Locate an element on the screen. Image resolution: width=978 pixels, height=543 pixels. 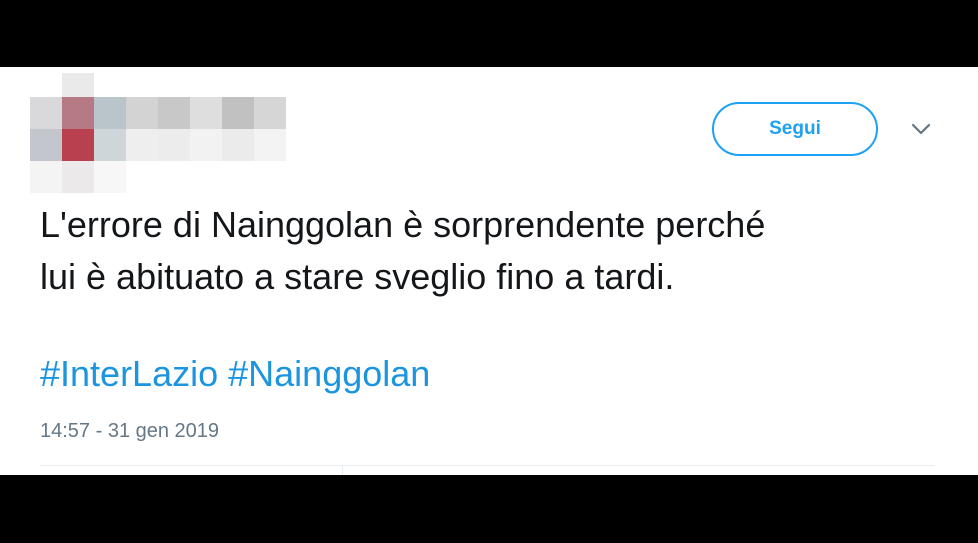
tweet-timestamp: 14:57 - 31 gen 2019 is located at coordinates (129, 431).